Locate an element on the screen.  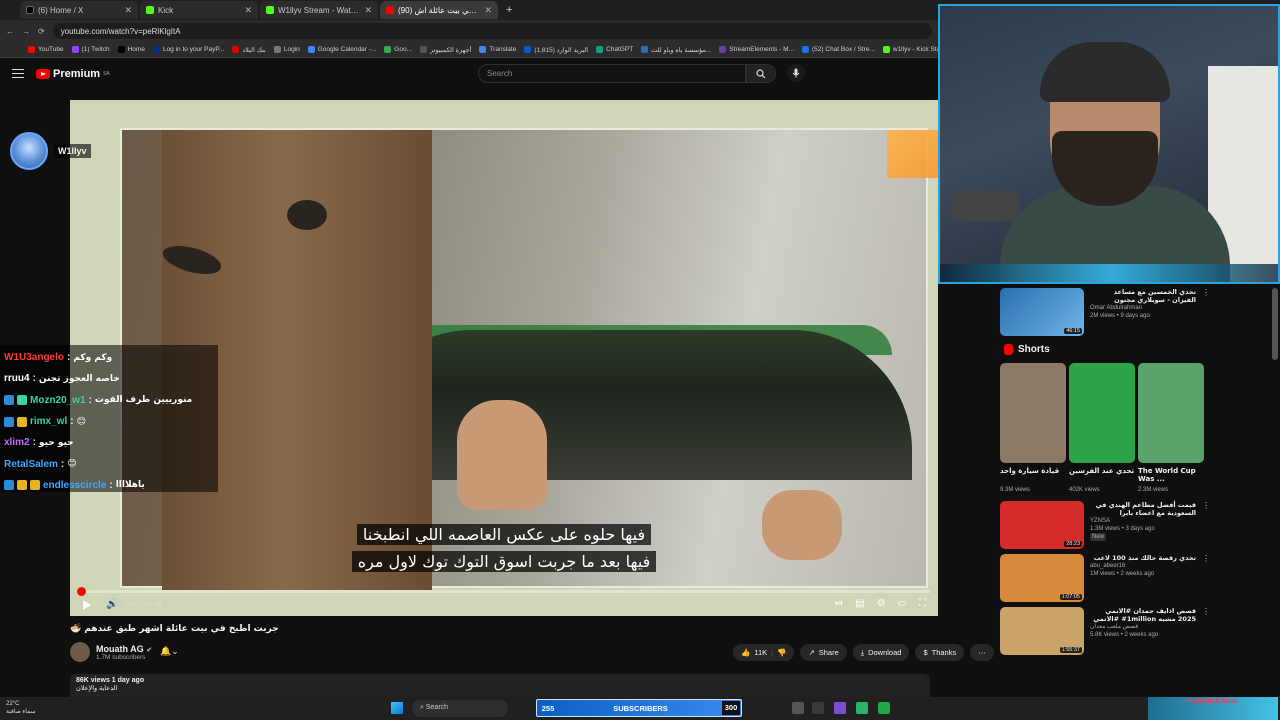
short-item: The World Cup Was ... 2.3M views is located at coordinates (1171, 428).